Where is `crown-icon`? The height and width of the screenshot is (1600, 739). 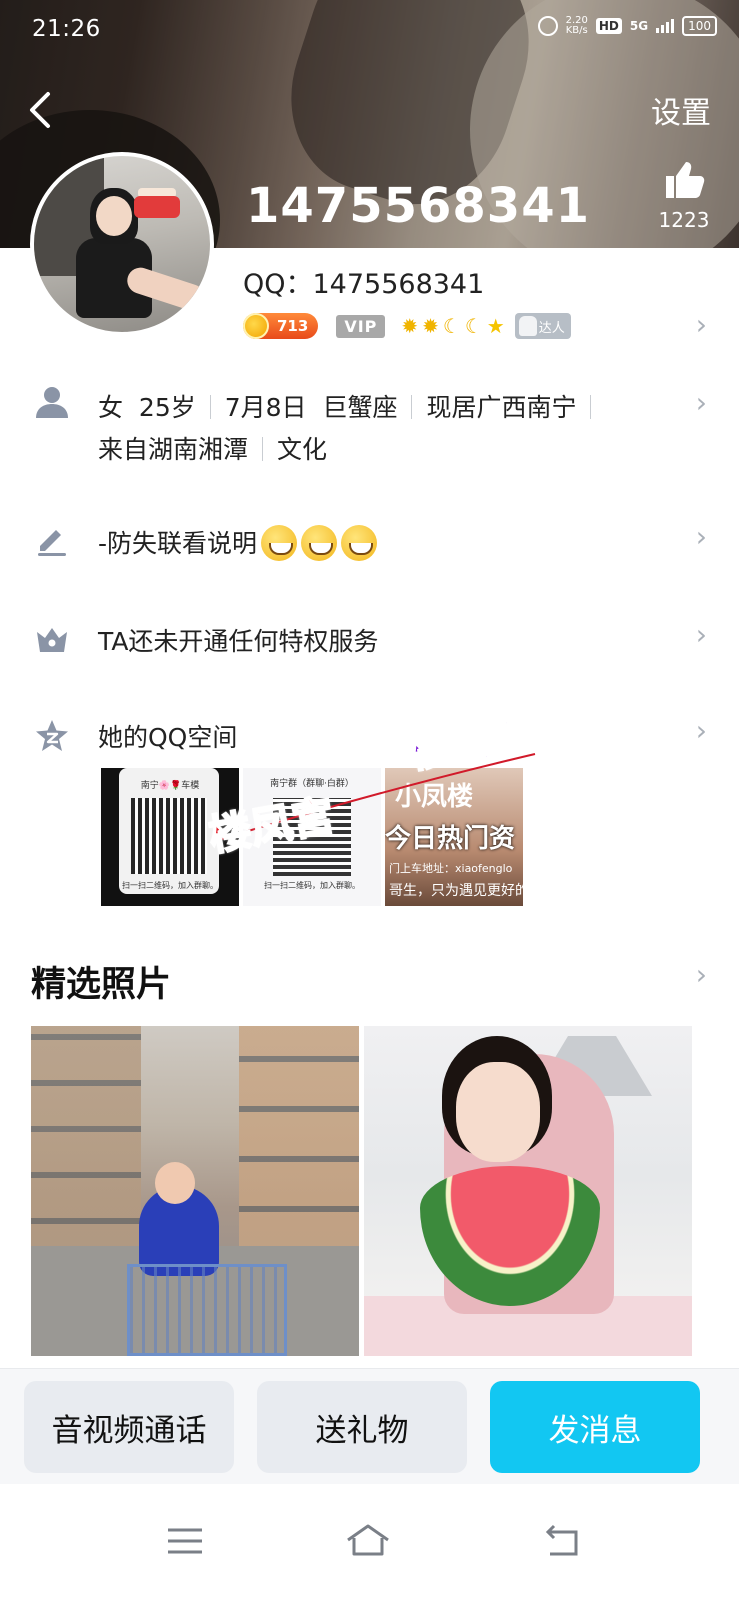 crown-icon is located at coordinates (52, 640).